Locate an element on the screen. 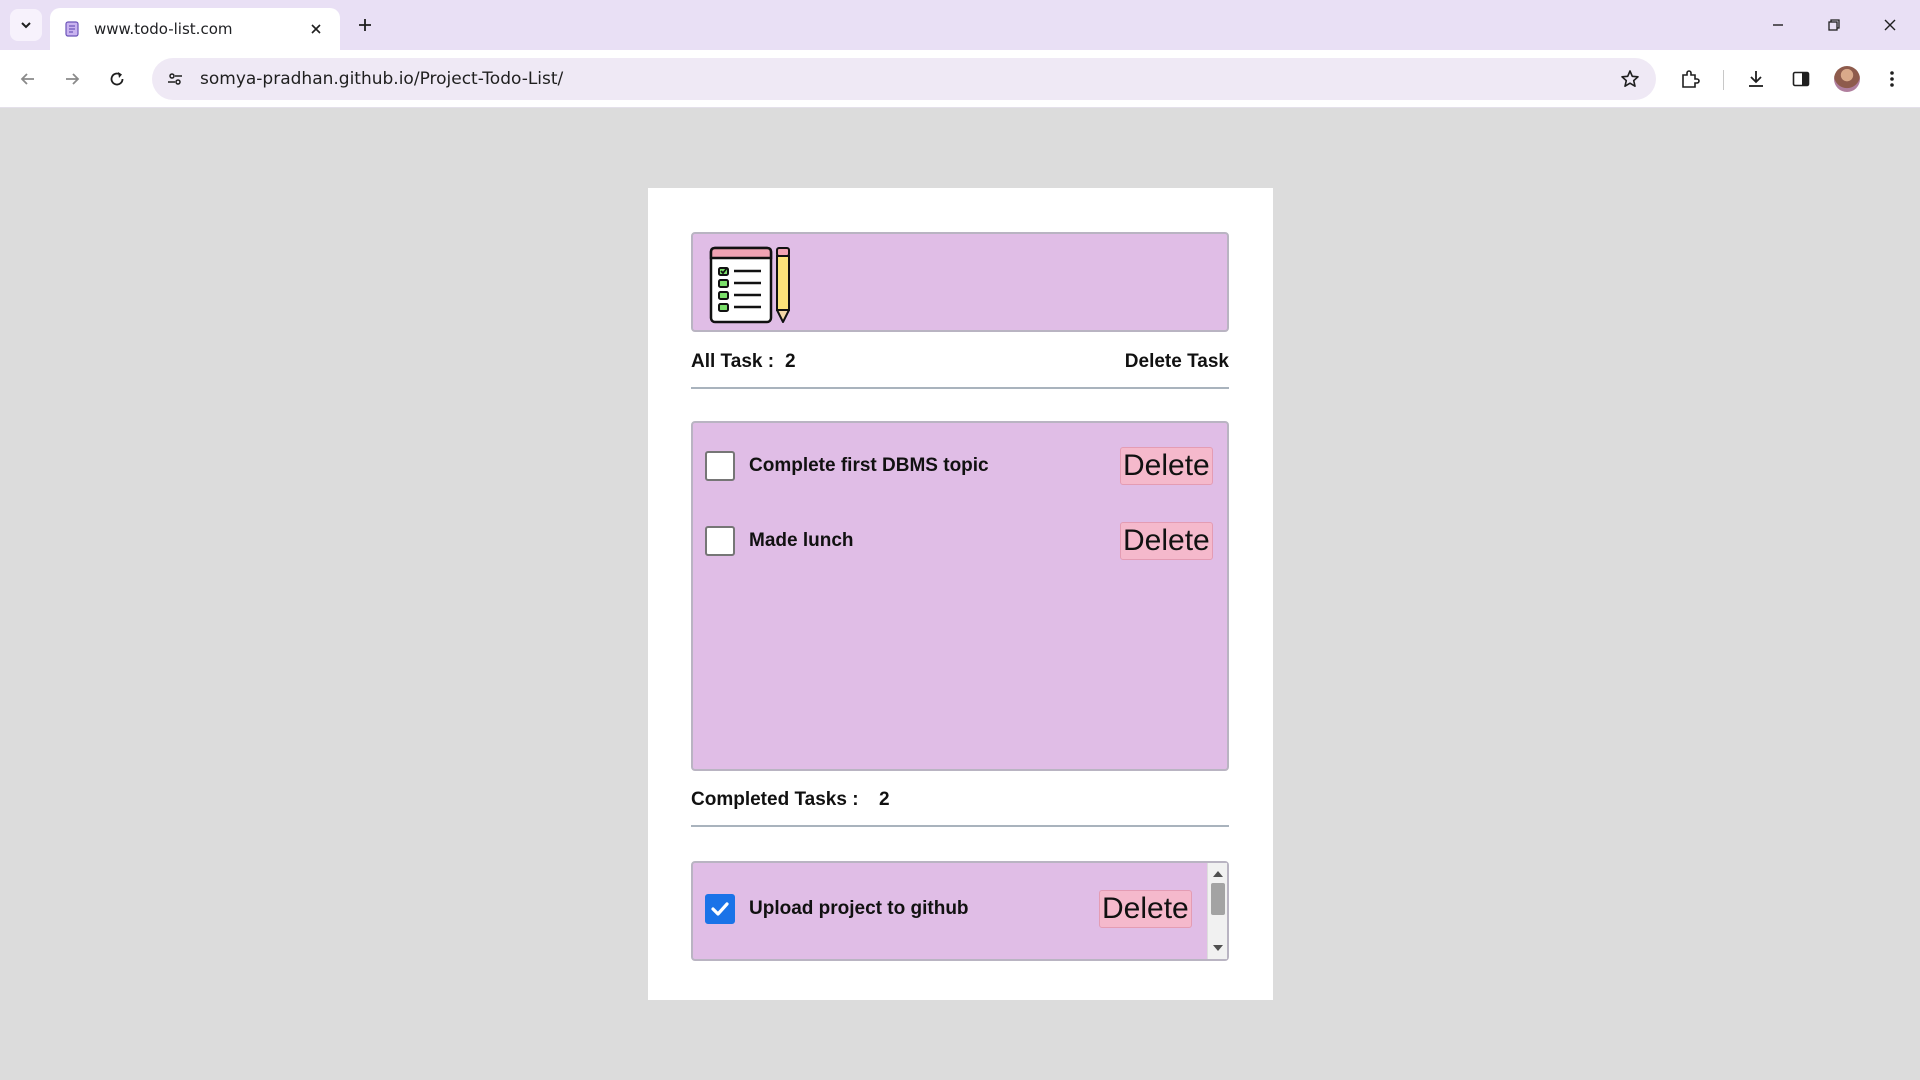 The height and width of the screenshot is (1080, 1920). minimize-window-button is located at coordinates (1778, 25).